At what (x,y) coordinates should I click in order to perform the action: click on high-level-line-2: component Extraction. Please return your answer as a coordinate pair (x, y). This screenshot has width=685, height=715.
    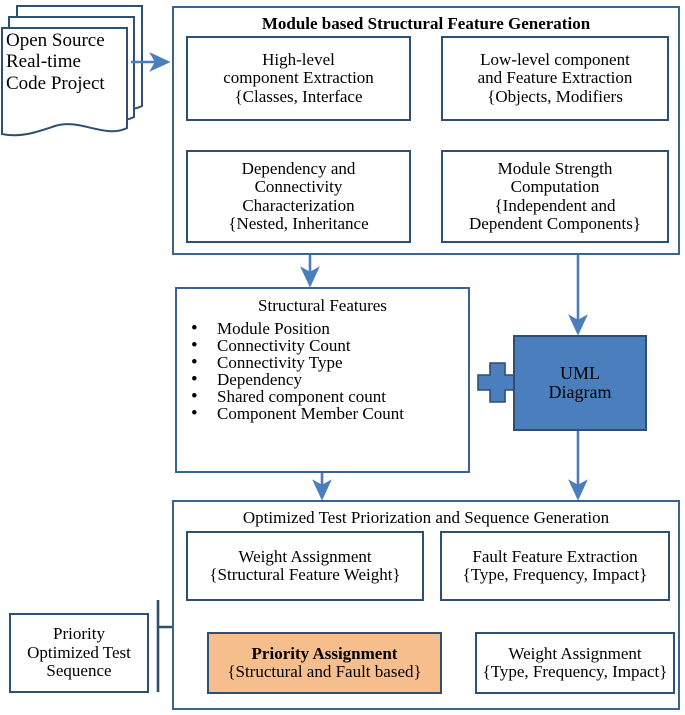
    Looking at the image, I should click on (298, 78).